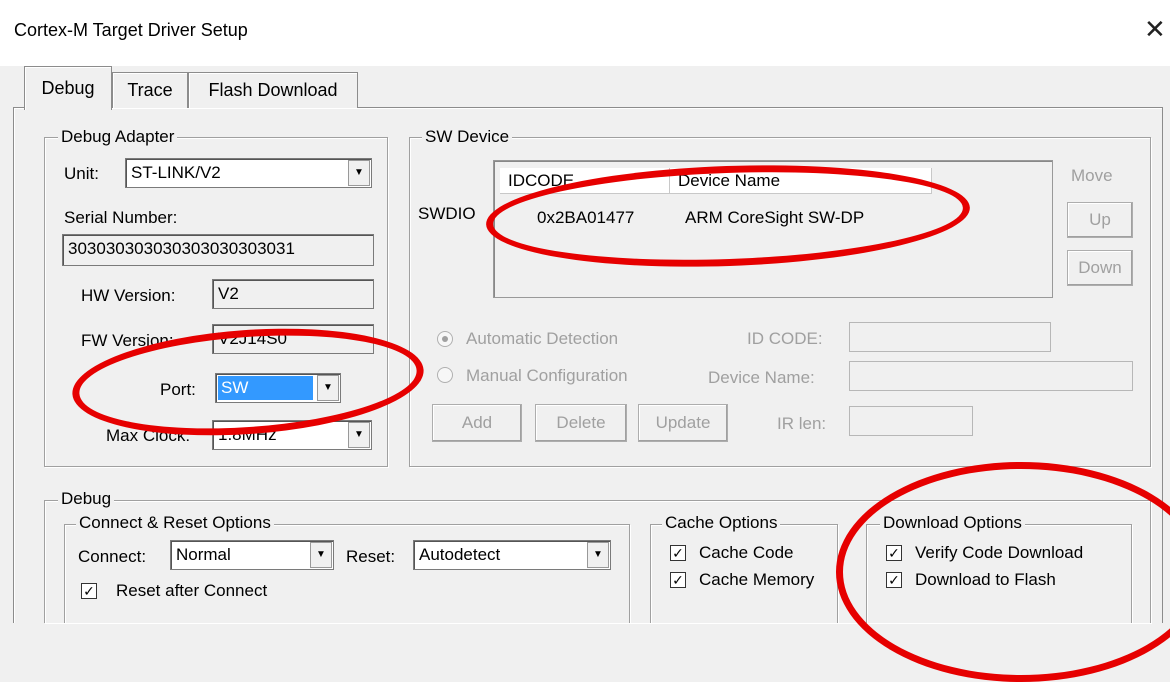 This screenshot has height=682, width=1170. What do you see at coordinates (894, 580) in the screenshot?
I see `download-to-flash-checkbox: ✓` at bounding box center [894, 580].